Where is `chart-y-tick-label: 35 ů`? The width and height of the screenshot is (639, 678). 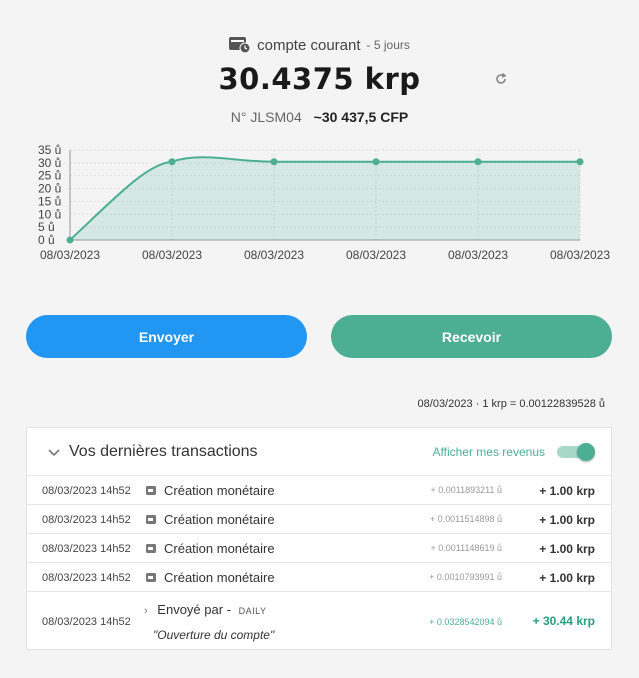 chart-y-tick-label: 35 ů is located at coordinates (49, 150).